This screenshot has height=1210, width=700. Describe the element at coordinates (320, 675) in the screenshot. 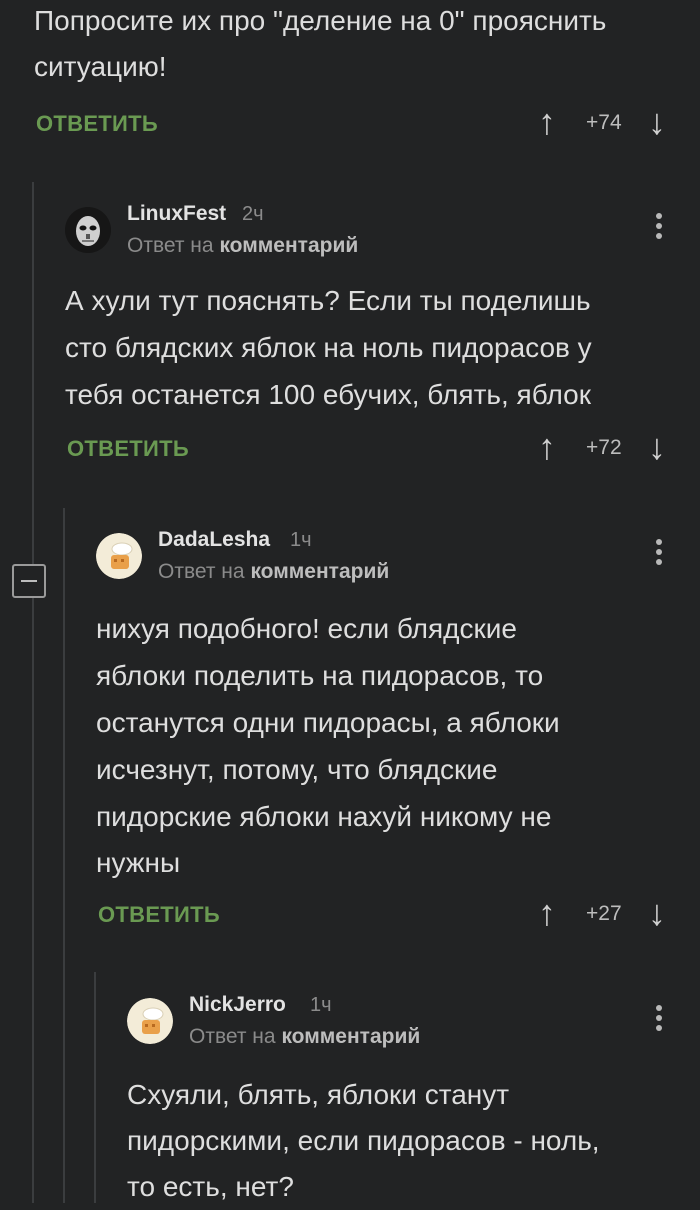

I see `comment-text: яблоки поделить на пидорасов, то` at that location.